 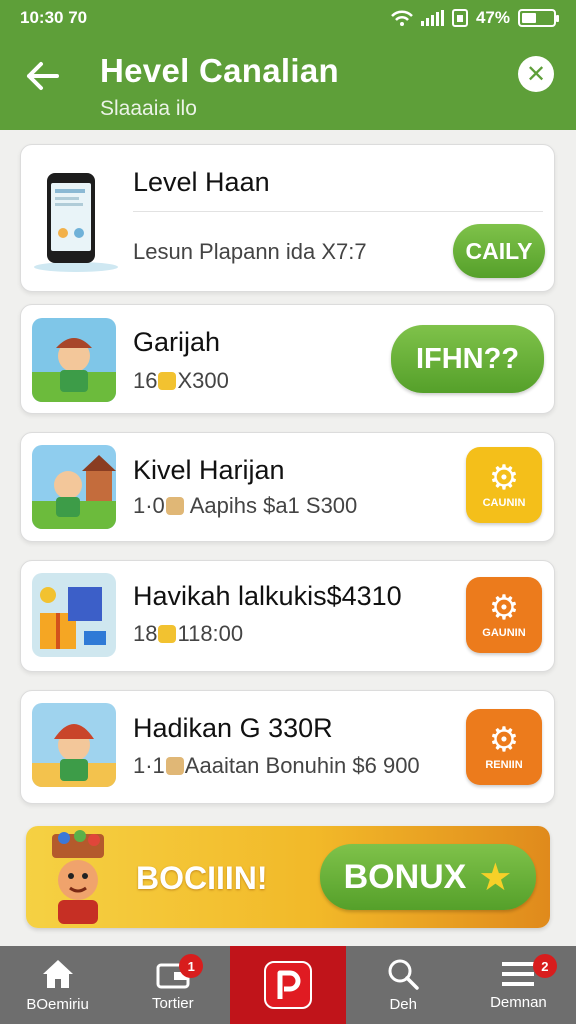 What do you see at coordinates (74, 615) in the screenshot?
I see `gifts-thumbnail` at bounding box center [74, 615].